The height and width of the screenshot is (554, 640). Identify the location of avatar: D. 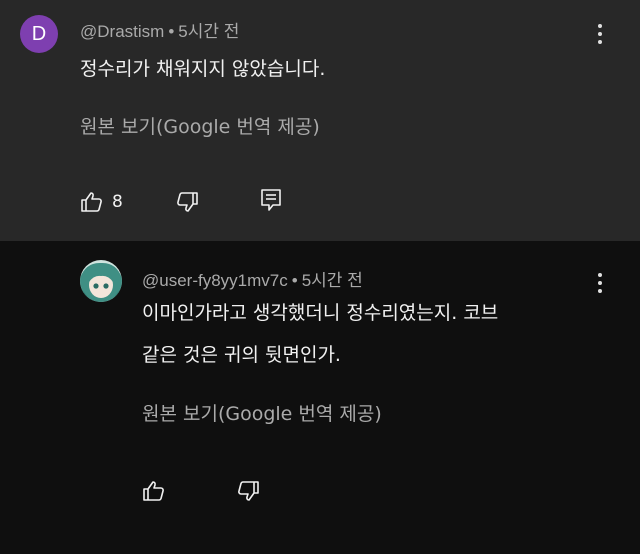
(39, 34).